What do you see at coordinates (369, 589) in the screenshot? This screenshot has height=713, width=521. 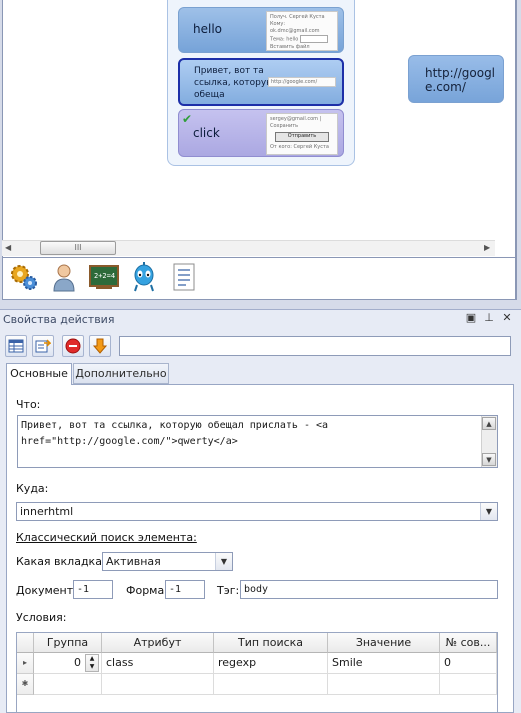 I see `tag-field: body` at bounding box center [369, 589].